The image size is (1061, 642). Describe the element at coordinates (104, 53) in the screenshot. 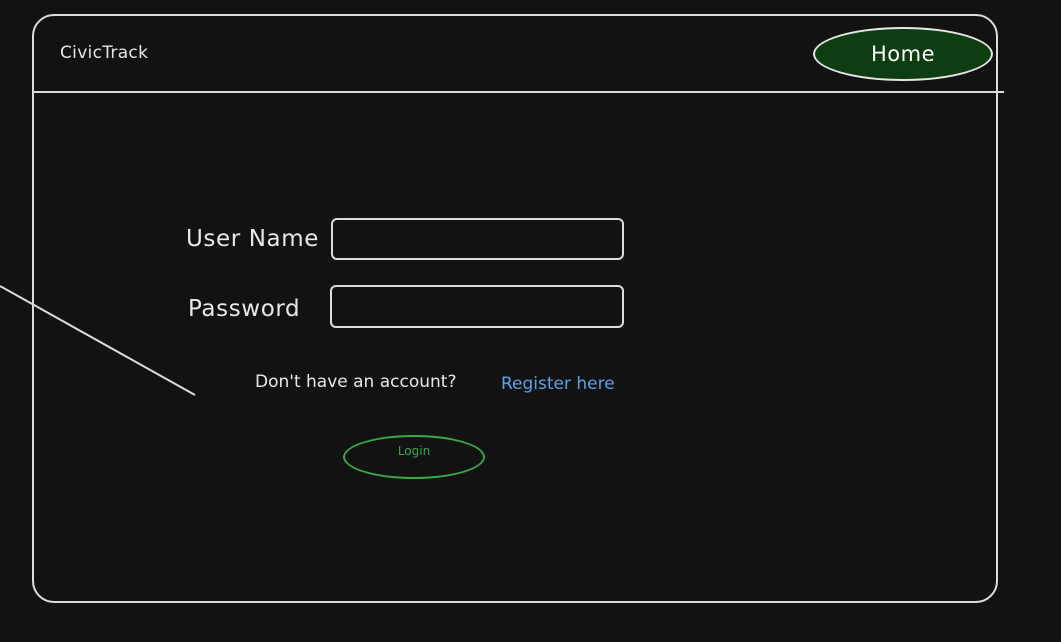

I see `brand-title: CivicTrack` at that location.